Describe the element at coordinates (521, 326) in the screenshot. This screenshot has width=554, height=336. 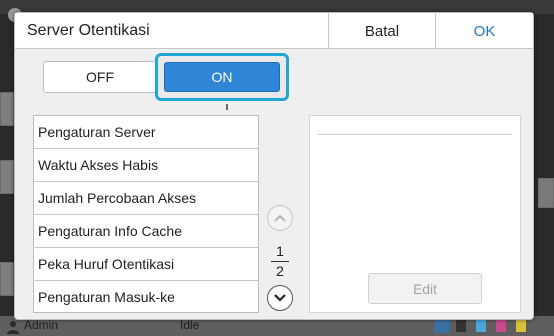
I see `ink-level-y` at that location.